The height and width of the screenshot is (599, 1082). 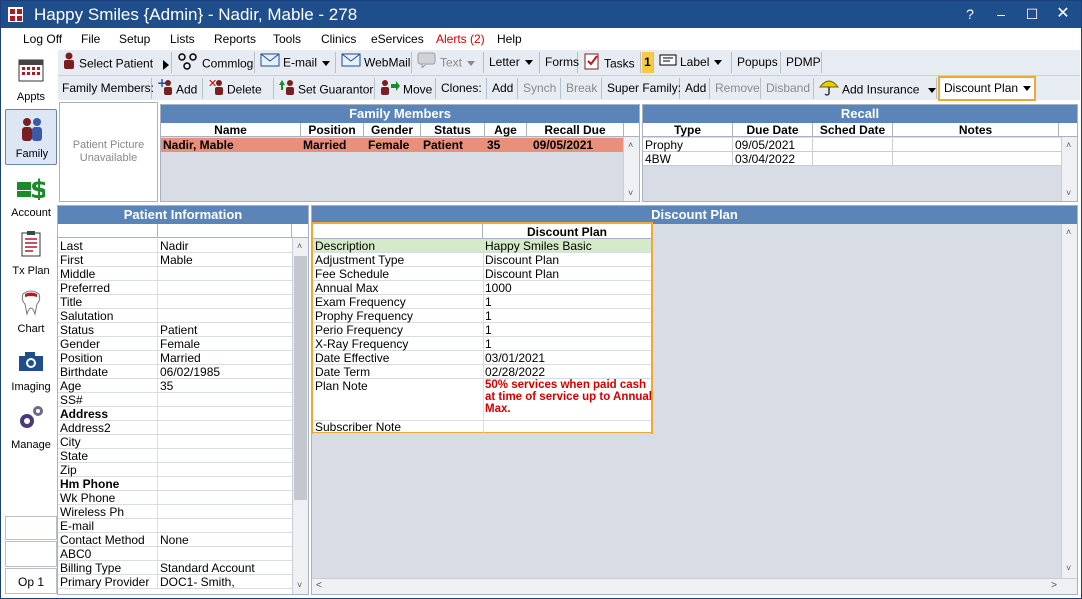 I want to click on select-patient-button: Select Patient, so click(x=115, y=62).